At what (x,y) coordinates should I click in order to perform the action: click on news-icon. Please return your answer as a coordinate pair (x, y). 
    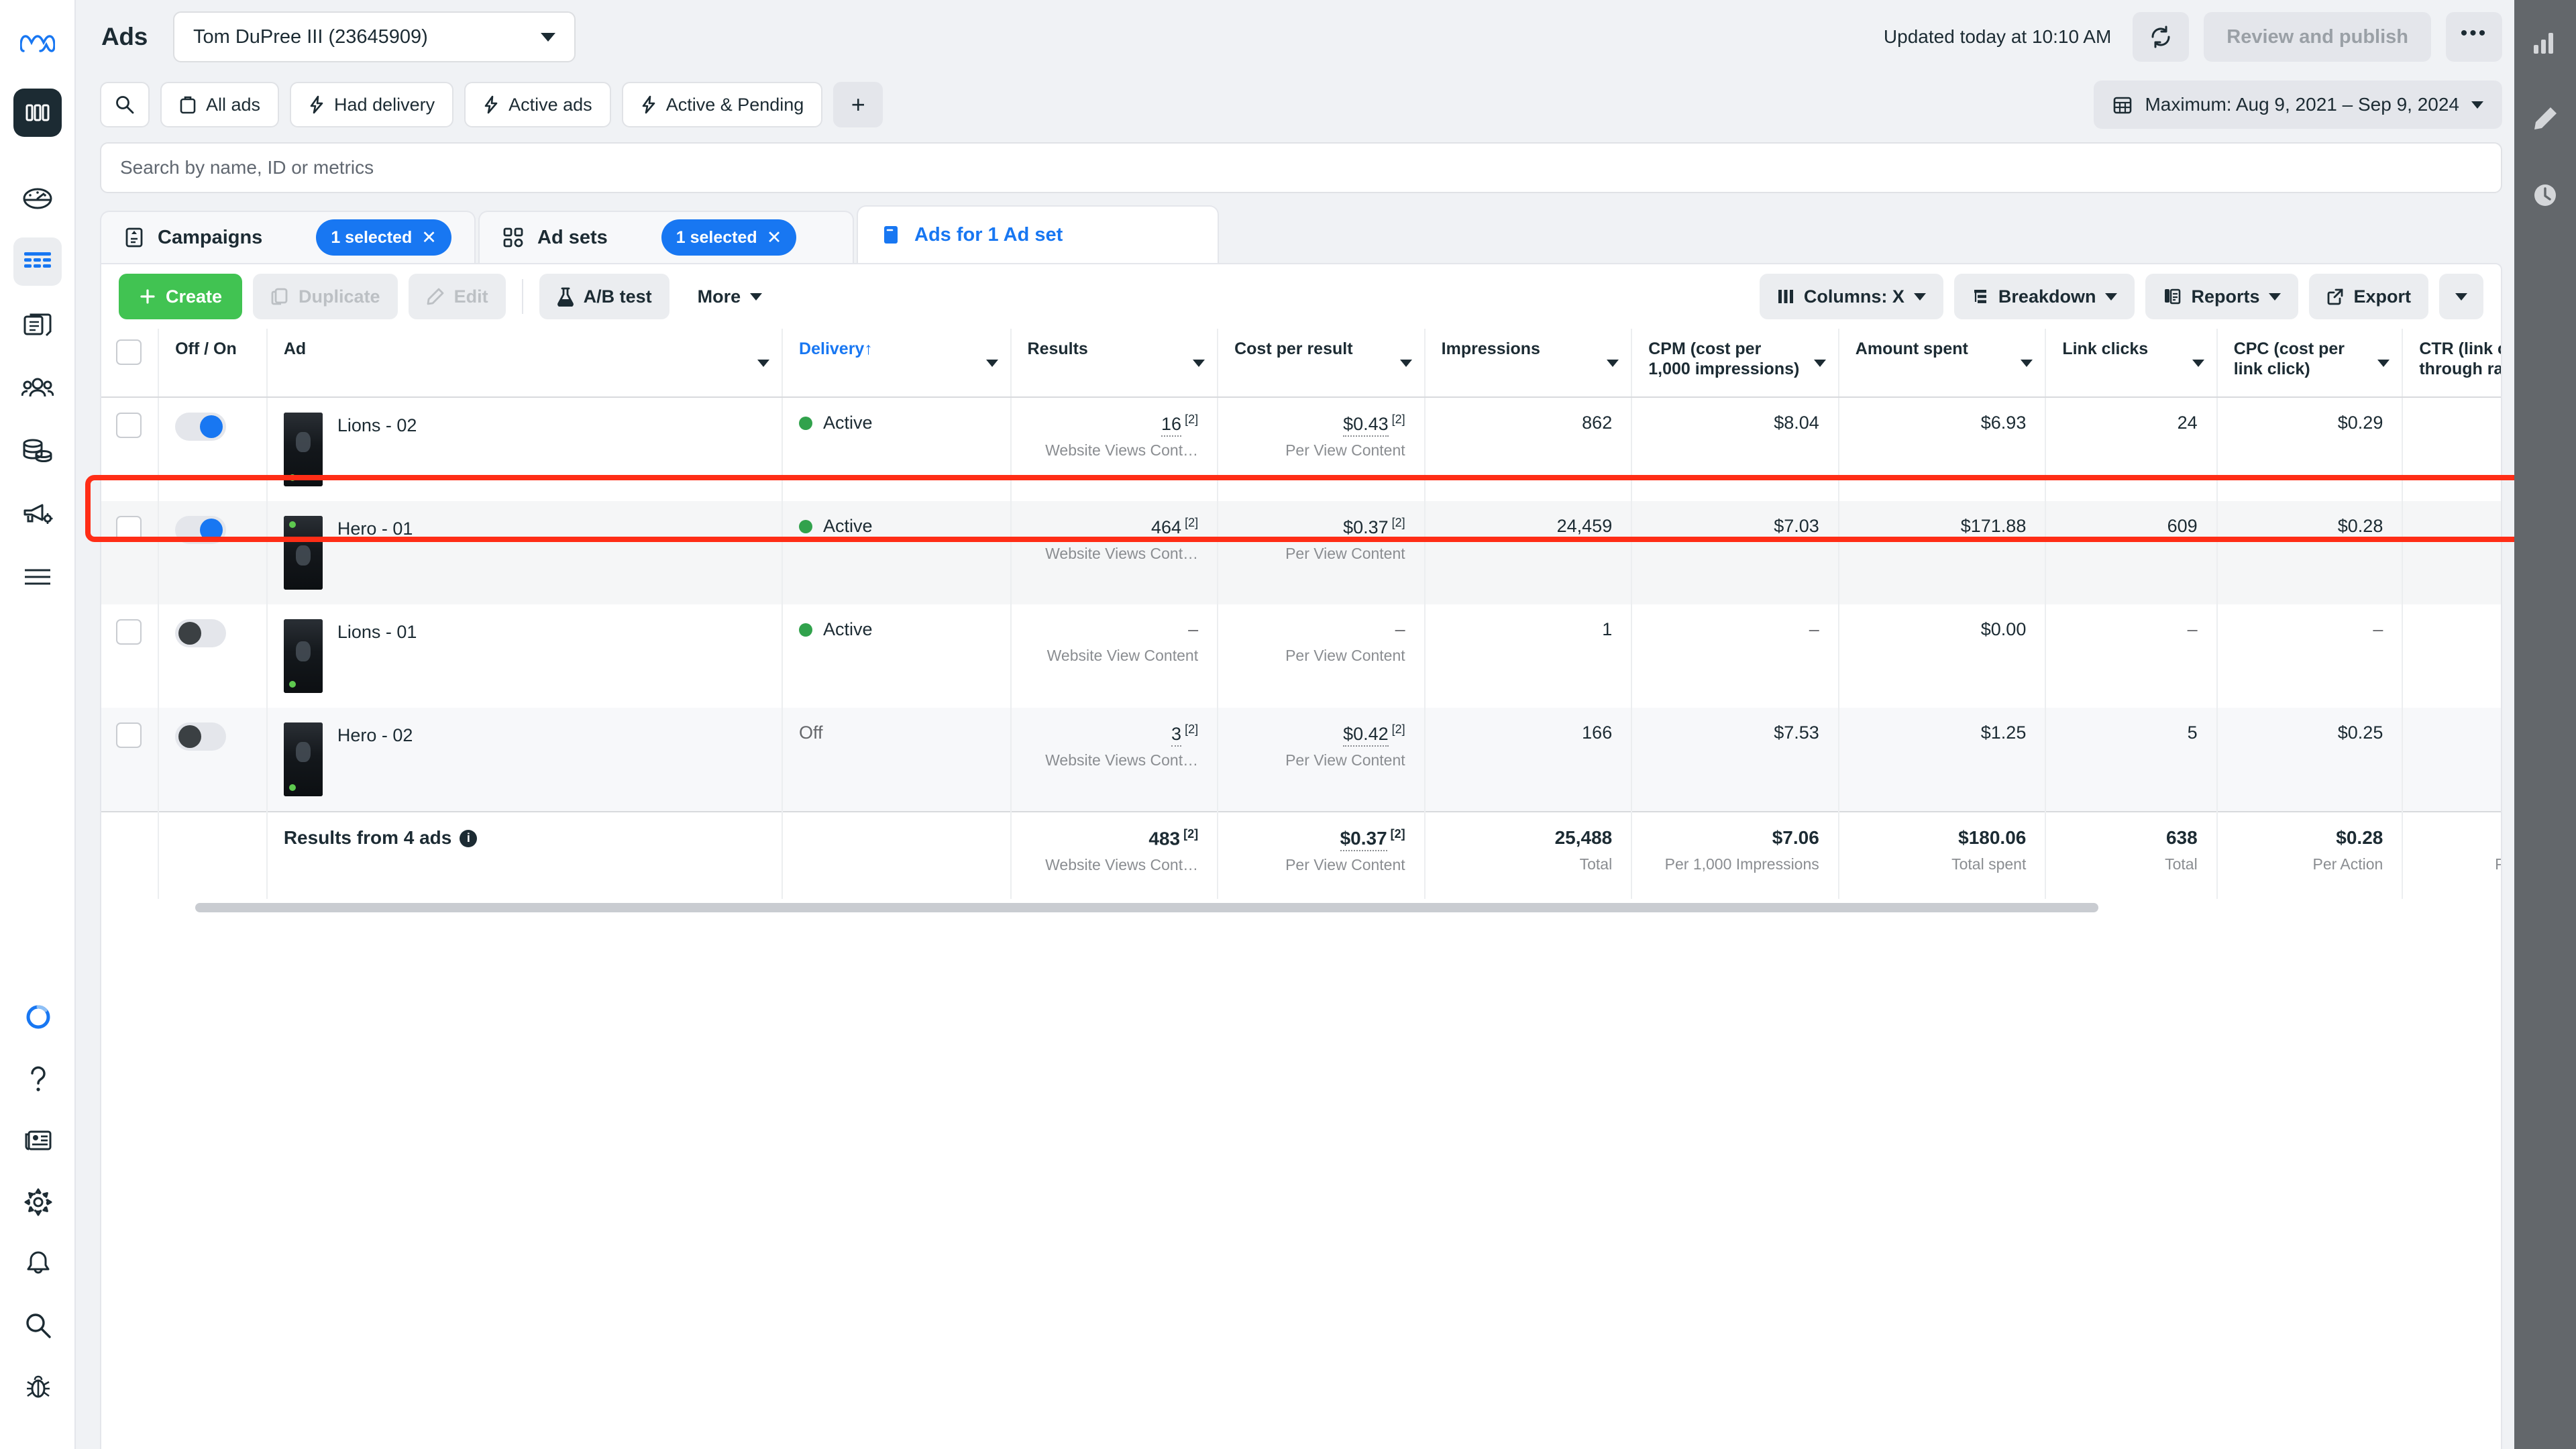
    Looking at the image, I should click on (38, 1140).